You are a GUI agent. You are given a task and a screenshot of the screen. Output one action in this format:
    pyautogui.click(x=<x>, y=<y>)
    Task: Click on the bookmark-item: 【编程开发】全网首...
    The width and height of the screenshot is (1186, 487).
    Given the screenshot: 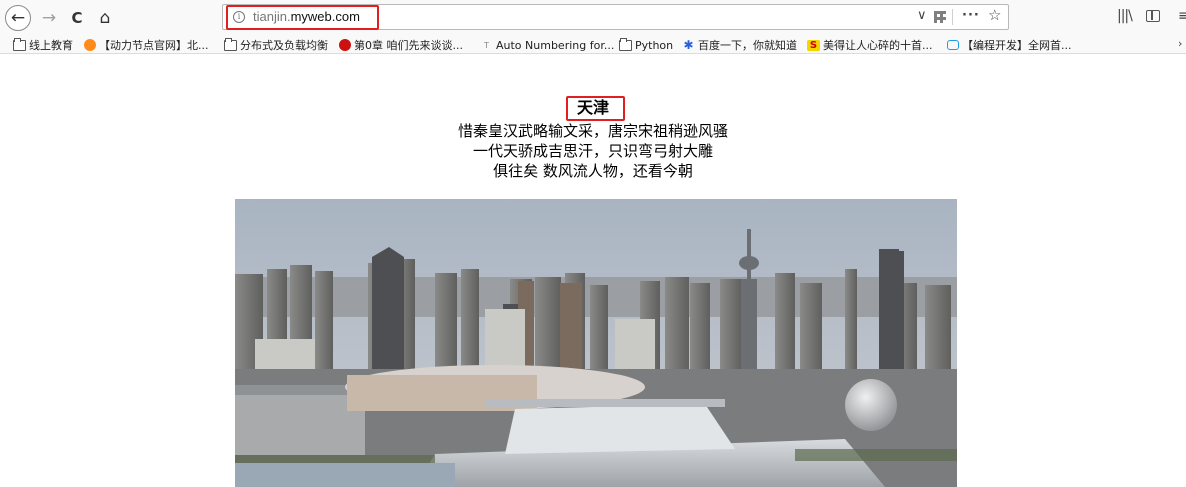 What is the action you would take?
    pyautogui.click(x=1009, y=45)
    